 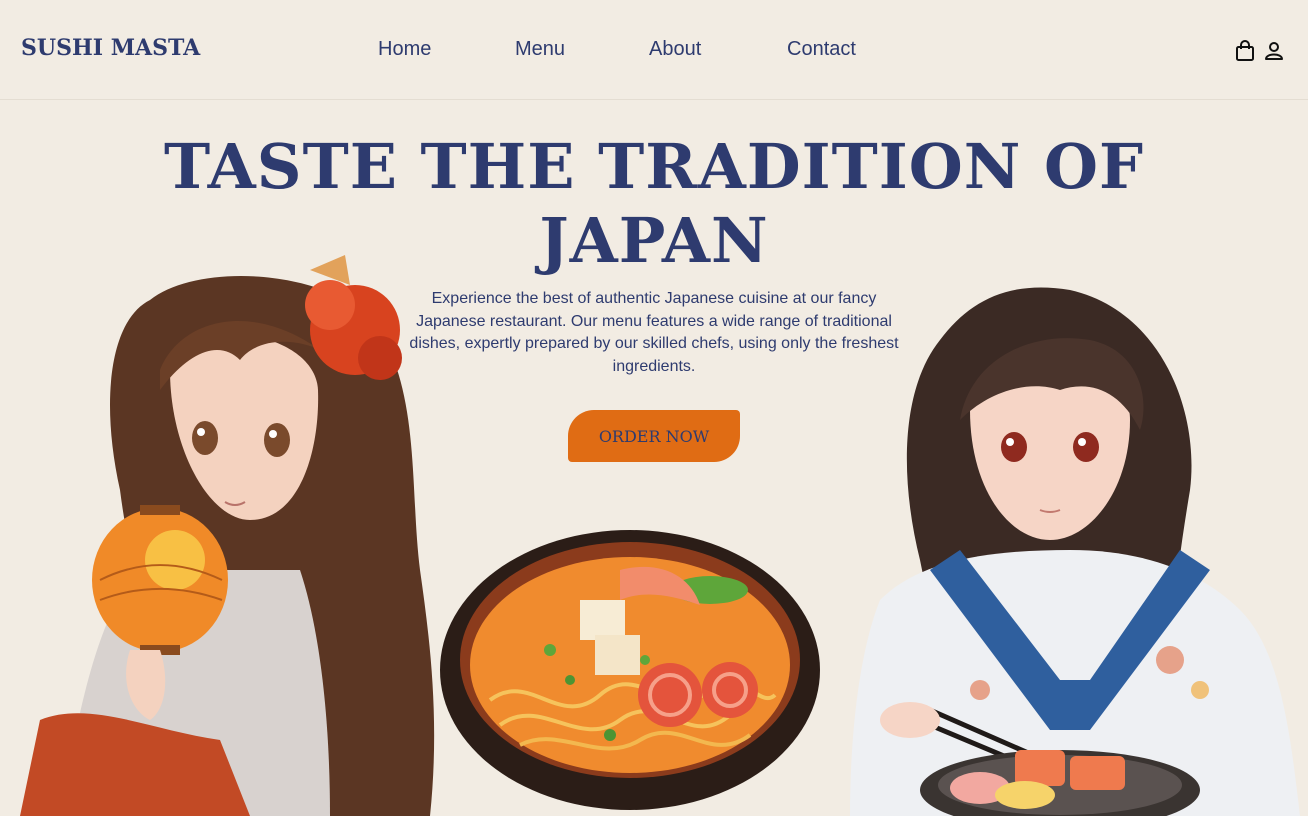 I want to click on ramen-bowl-illustration, so click(x=630, y=670).